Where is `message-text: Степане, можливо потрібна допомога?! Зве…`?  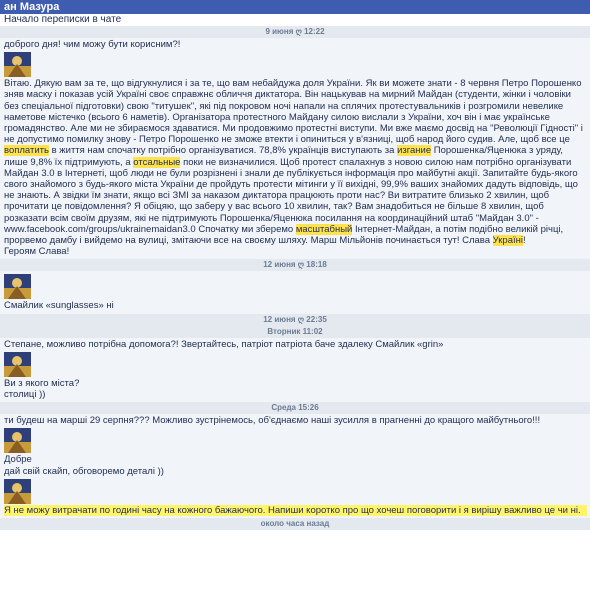 message-text: Степане, можливо потрібна допомога?! Зве… is located at coordinates (224, 344).